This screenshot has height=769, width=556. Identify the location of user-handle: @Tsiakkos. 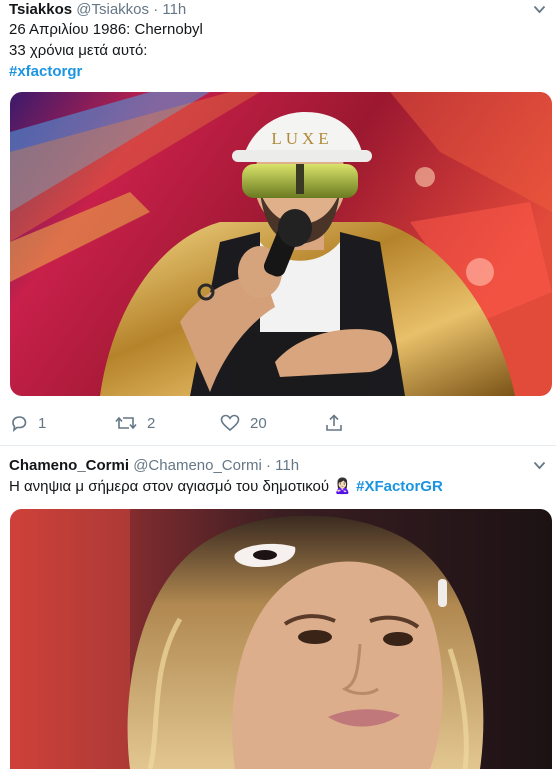
(112, 9).